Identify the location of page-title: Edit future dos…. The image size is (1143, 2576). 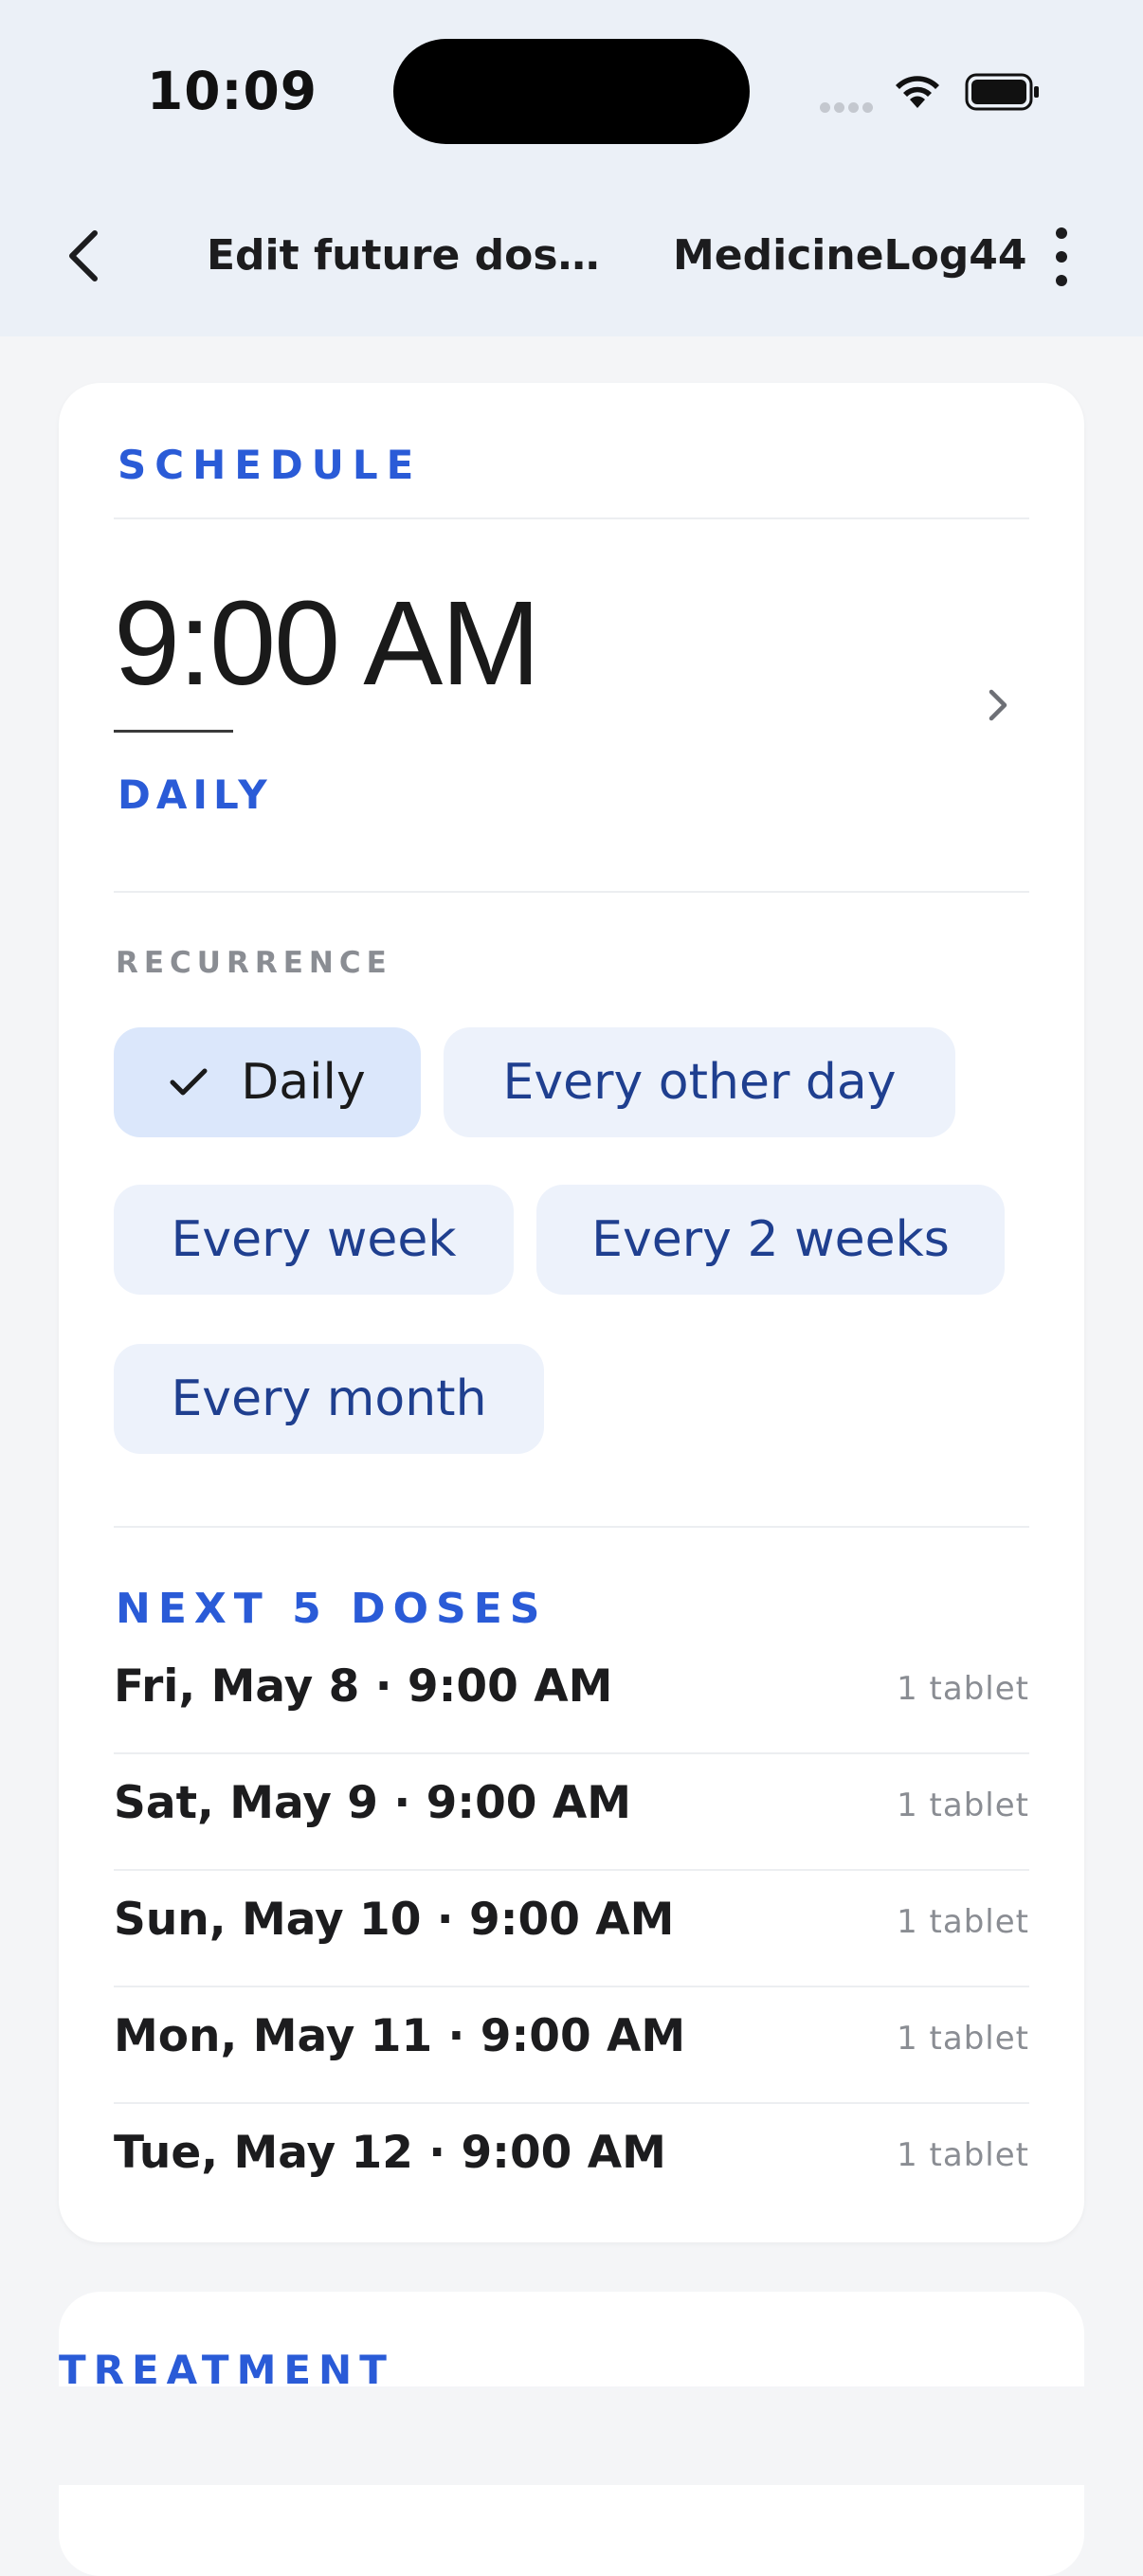
(403, 256).